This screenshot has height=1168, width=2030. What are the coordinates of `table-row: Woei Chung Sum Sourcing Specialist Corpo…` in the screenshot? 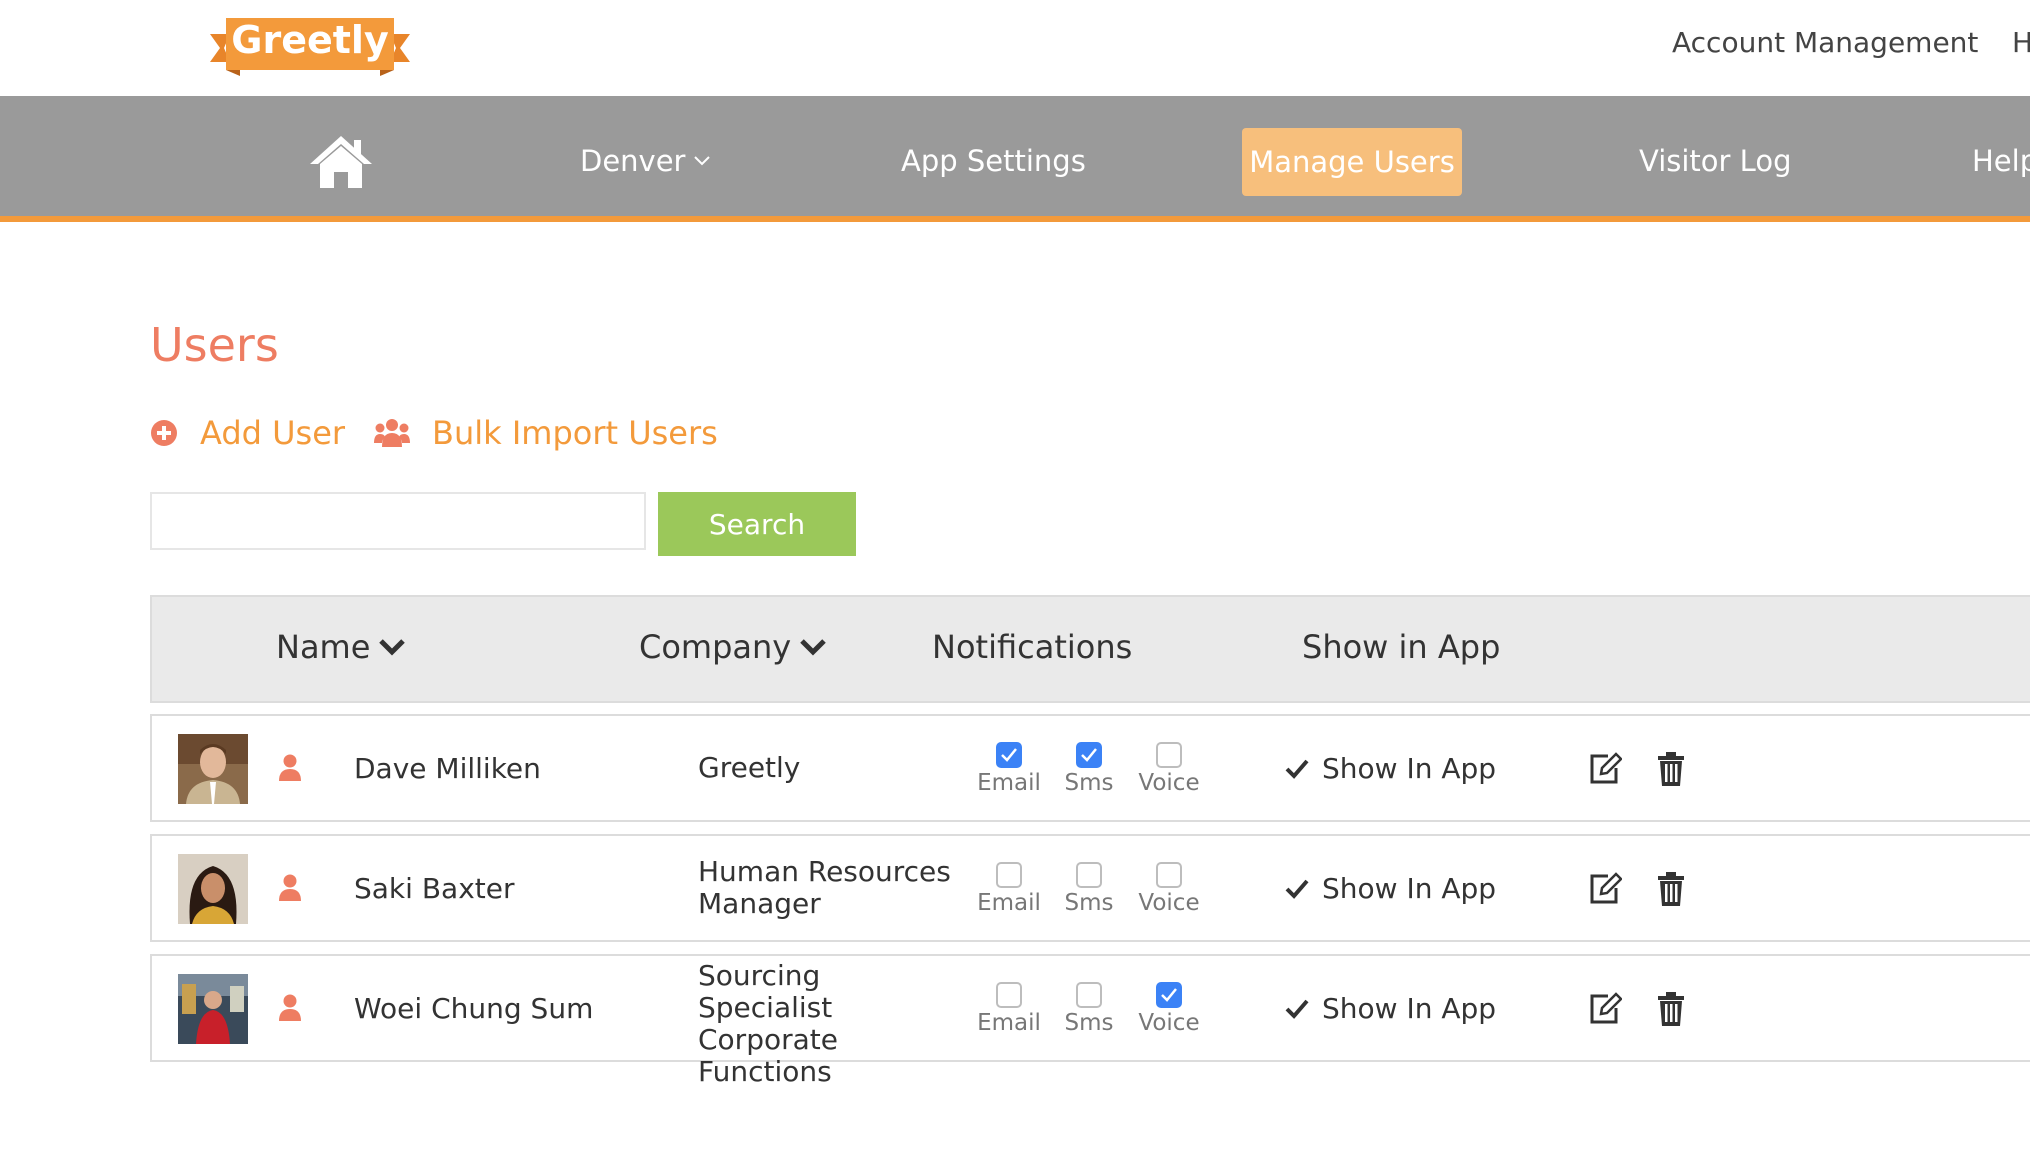 It's located at (1090, 1021).